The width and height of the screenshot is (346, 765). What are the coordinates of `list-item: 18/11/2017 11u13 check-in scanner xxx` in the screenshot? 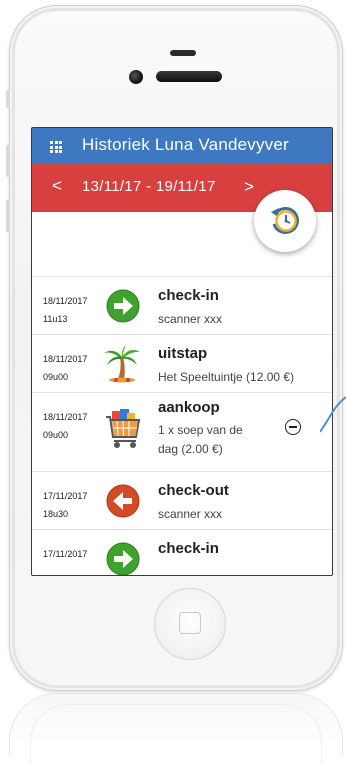 It's located at (182, 306).